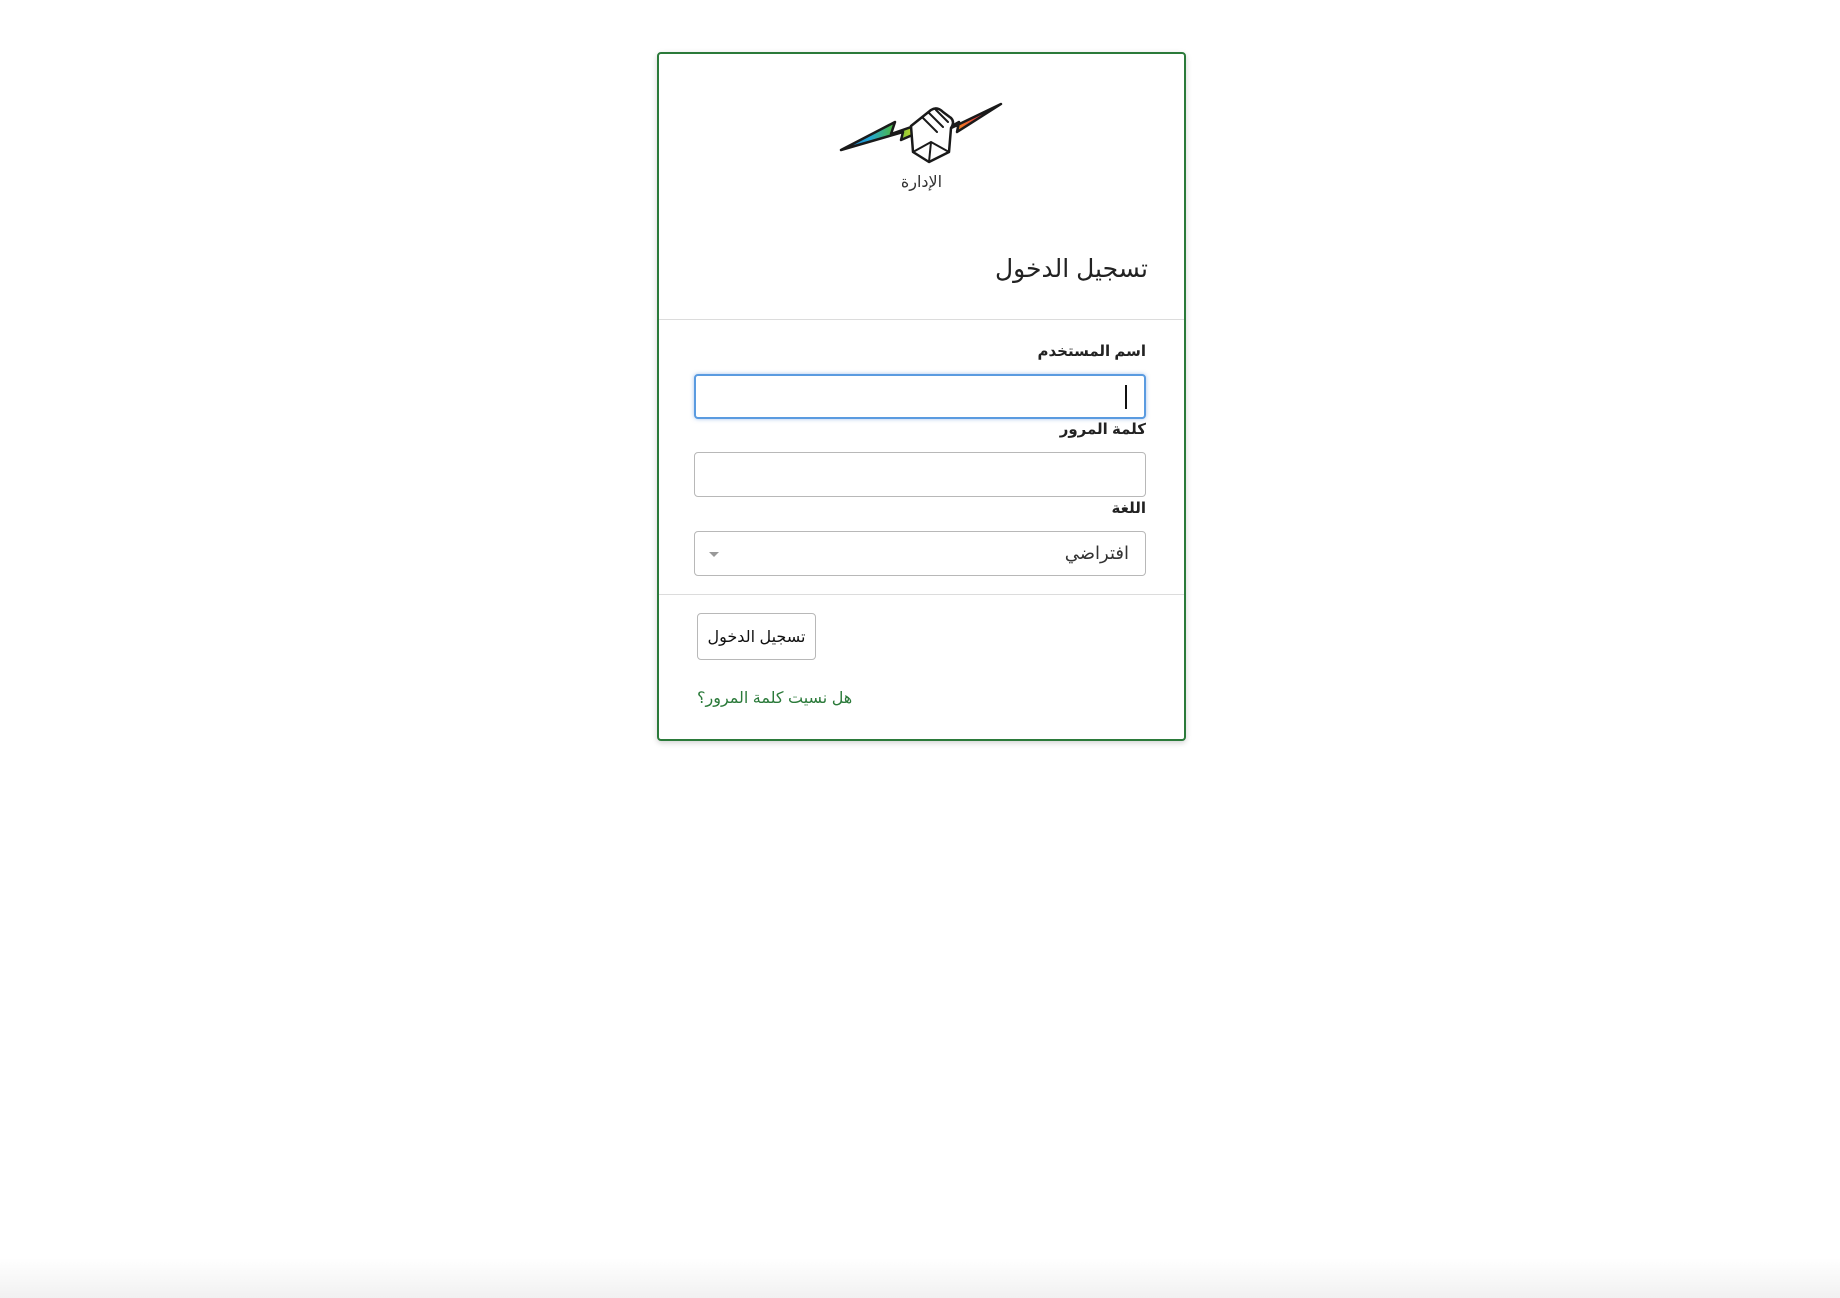  What do you see at coordinates (920, 133) in the screenshot?
I see `lightning-hand-logo-icon` at bounding box center [920, 133].